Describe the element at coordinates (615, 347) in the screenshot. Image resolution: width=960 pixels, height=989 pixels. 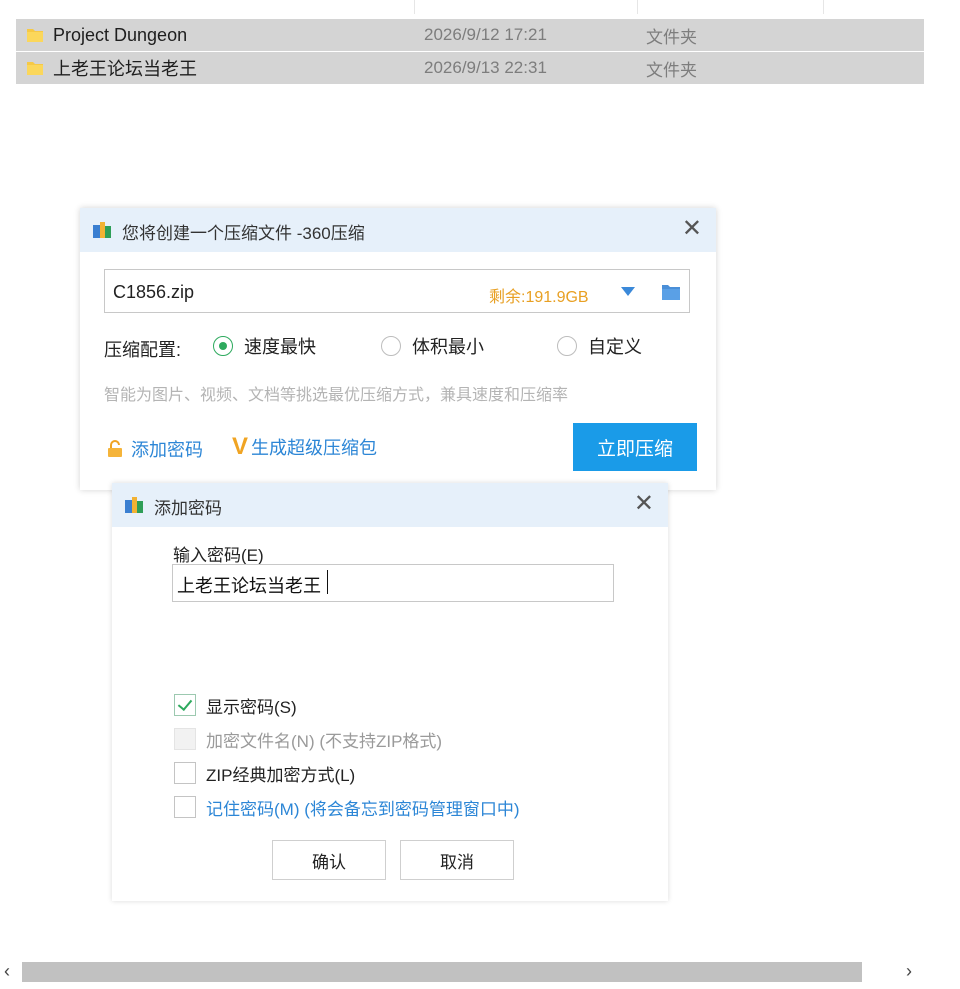
I see `radio-label: 自定义` at that location.